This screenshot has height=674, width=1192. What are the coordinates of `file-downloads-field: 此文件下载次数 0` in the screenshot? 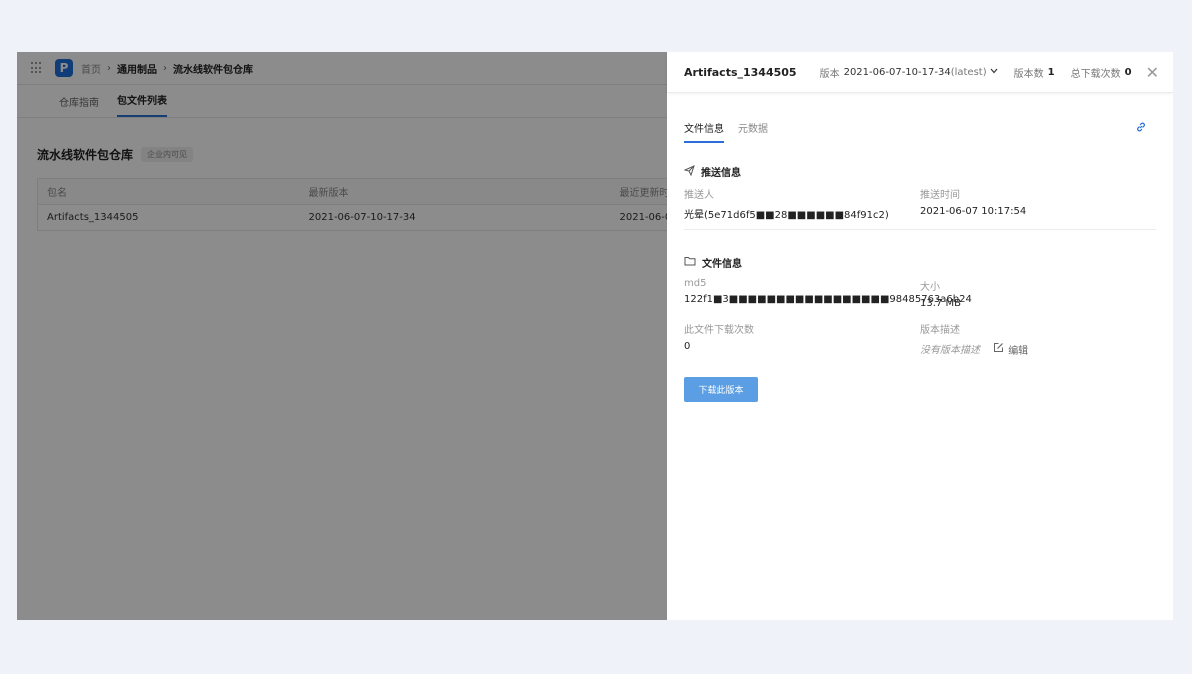 It's located at (719, 336).